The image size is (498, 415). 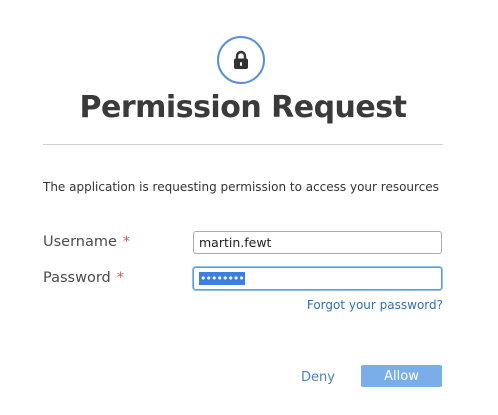 I want to click on username-label: Username *, so click(x=86, y=242).